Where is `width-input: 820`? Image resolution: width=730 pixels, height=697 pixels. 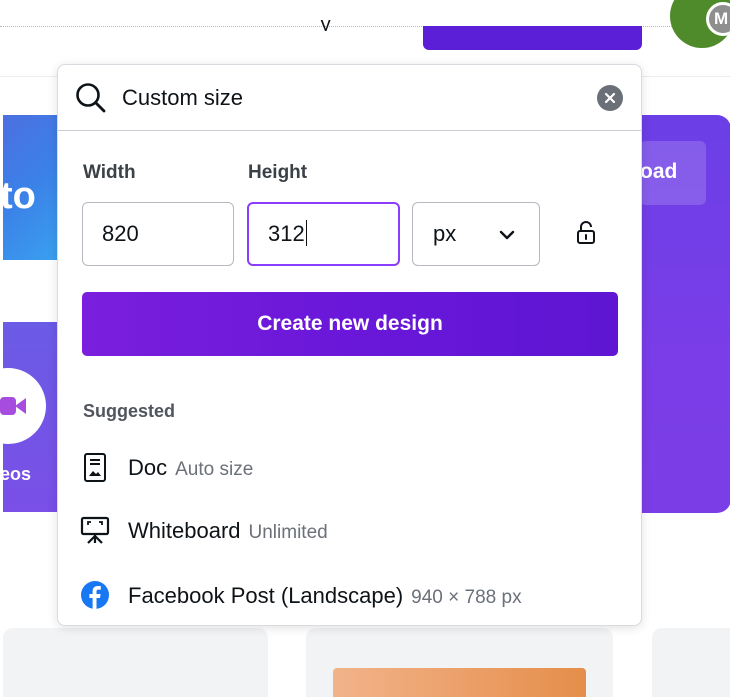 width-input: 820 is located at coordinates (158, 234).